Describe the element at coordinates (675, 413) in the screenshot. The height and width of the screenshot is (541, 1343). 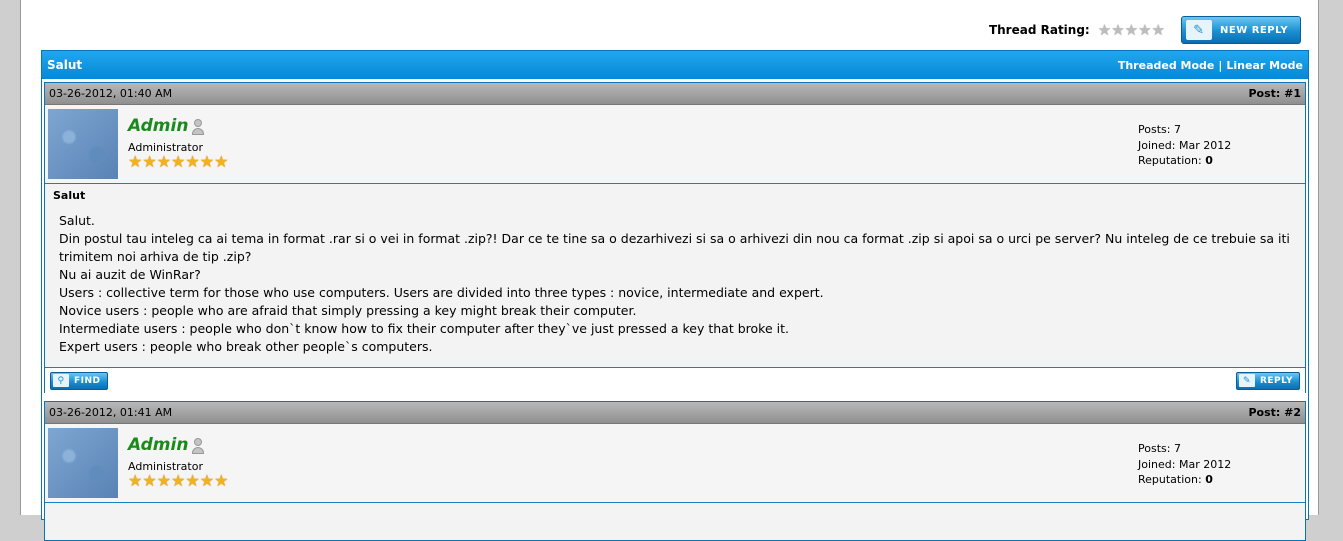
I see `post-header: 03-26-2012, 01:41 AM Post: #2` at that location.